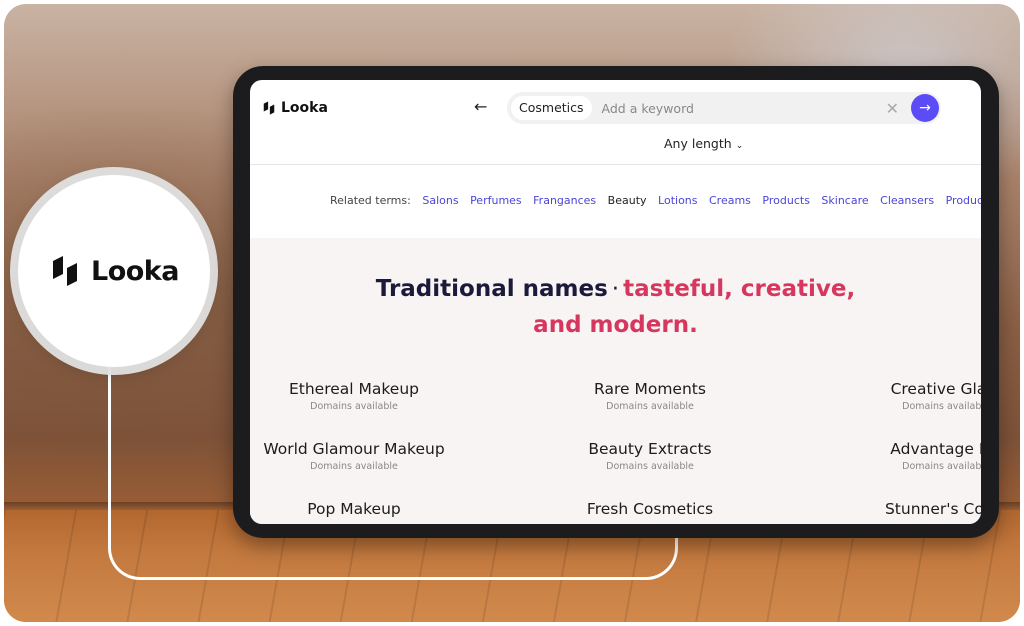  I want to click on related-term-beauty: Beauty, so click(627, 200).